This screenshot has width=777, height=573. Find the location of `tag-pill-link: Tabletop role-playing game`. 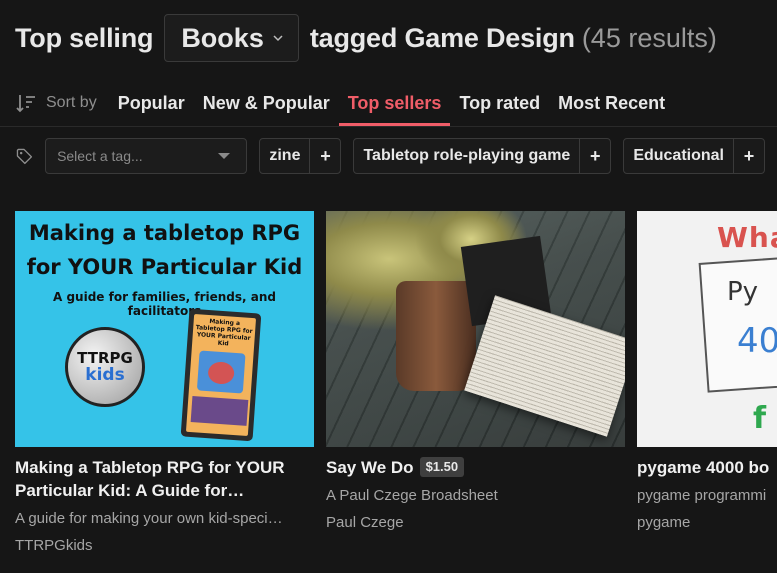

tag-pill-link: Tabletop role-playing game is located at coordinates (467, 156).